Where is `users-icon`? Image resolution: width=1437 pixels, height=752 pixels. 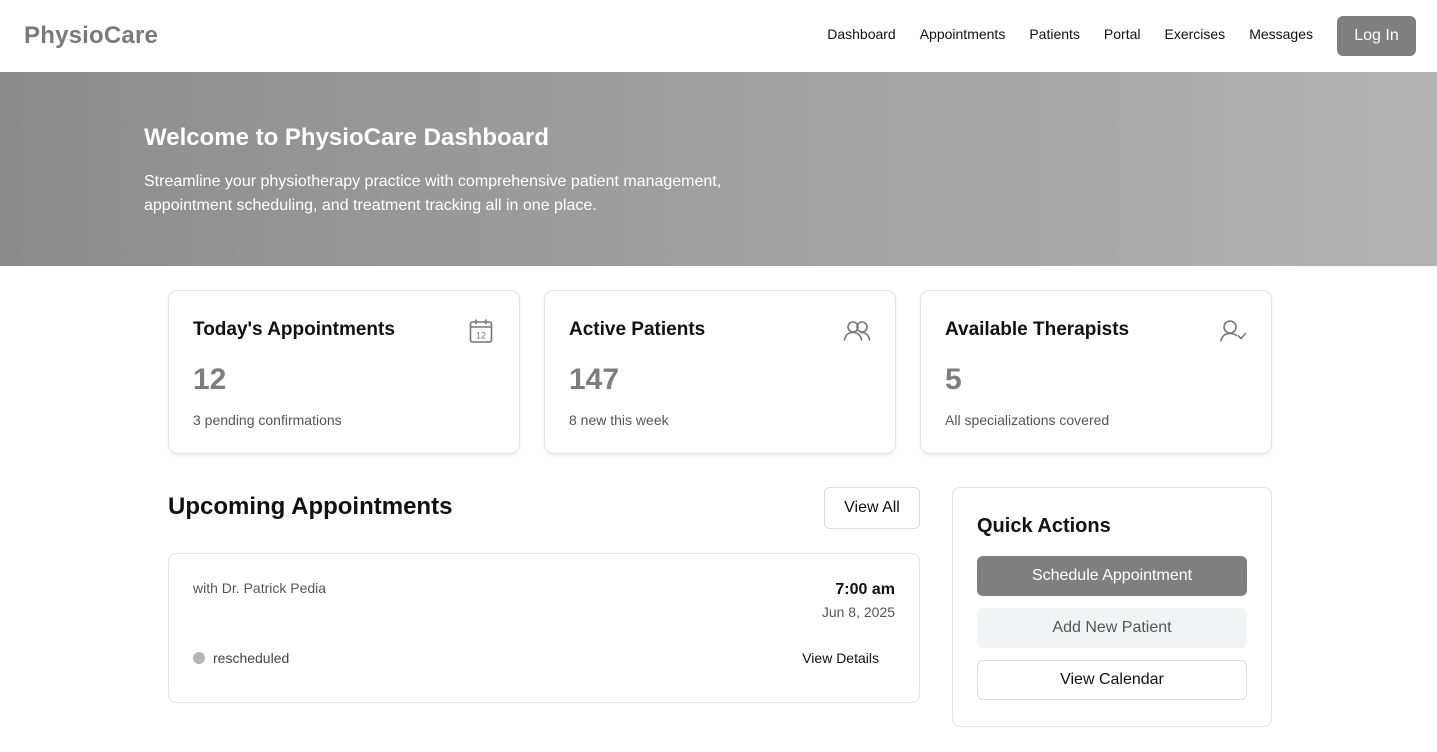
users-icon is located at coordinates (857, 331).